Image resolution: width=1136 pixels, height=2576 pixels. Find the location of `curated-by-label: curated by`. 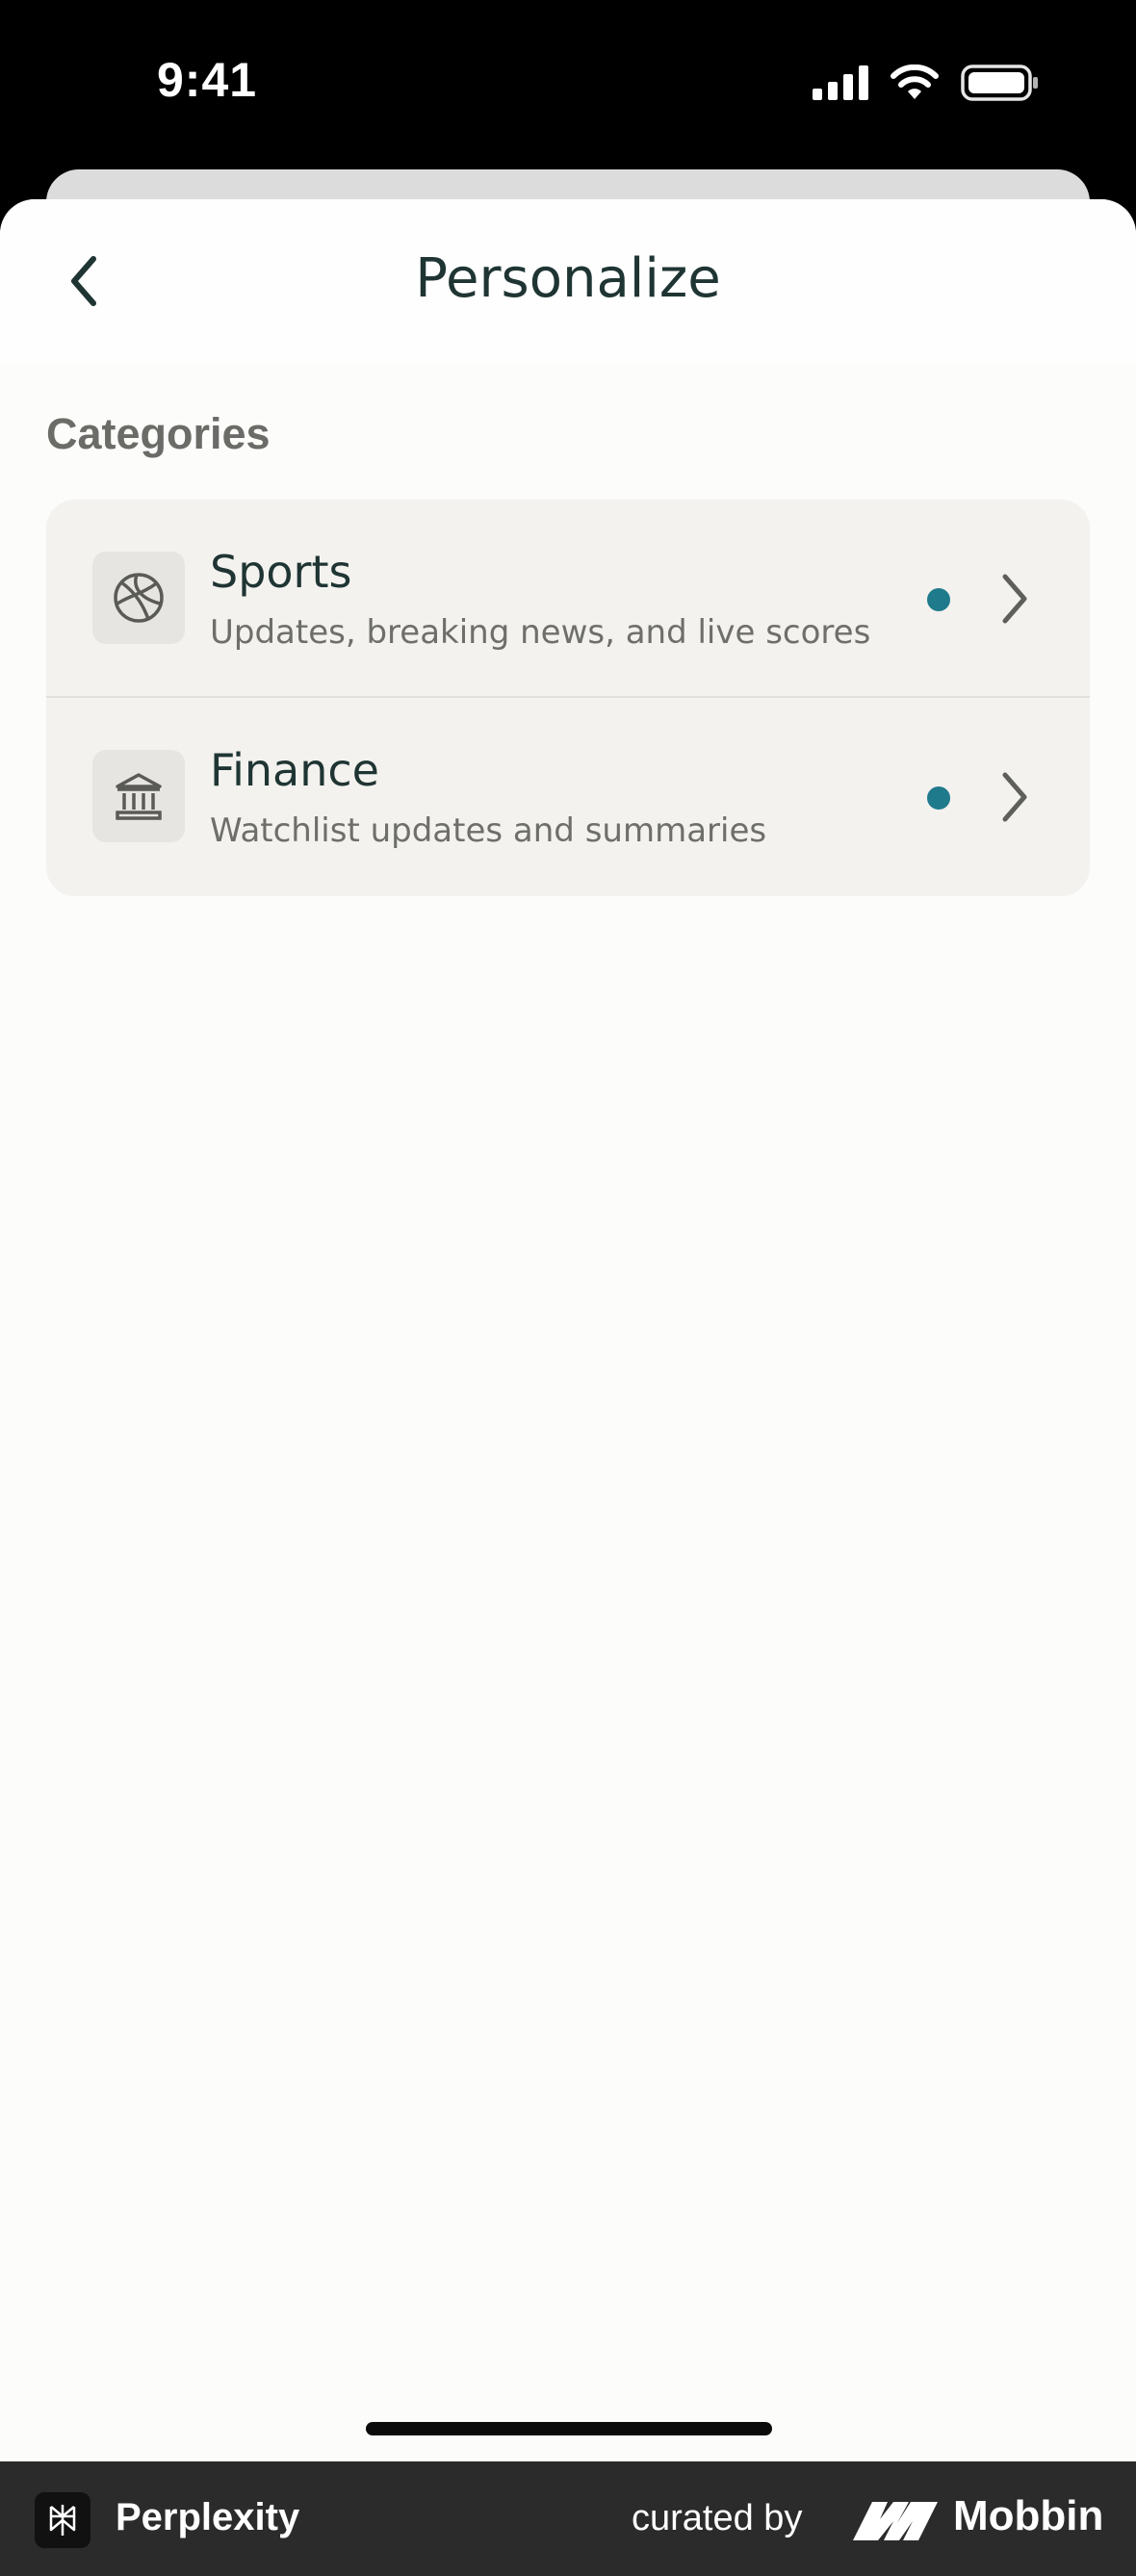

curated-by-label: curated by is located at coordinates (718, 2518).